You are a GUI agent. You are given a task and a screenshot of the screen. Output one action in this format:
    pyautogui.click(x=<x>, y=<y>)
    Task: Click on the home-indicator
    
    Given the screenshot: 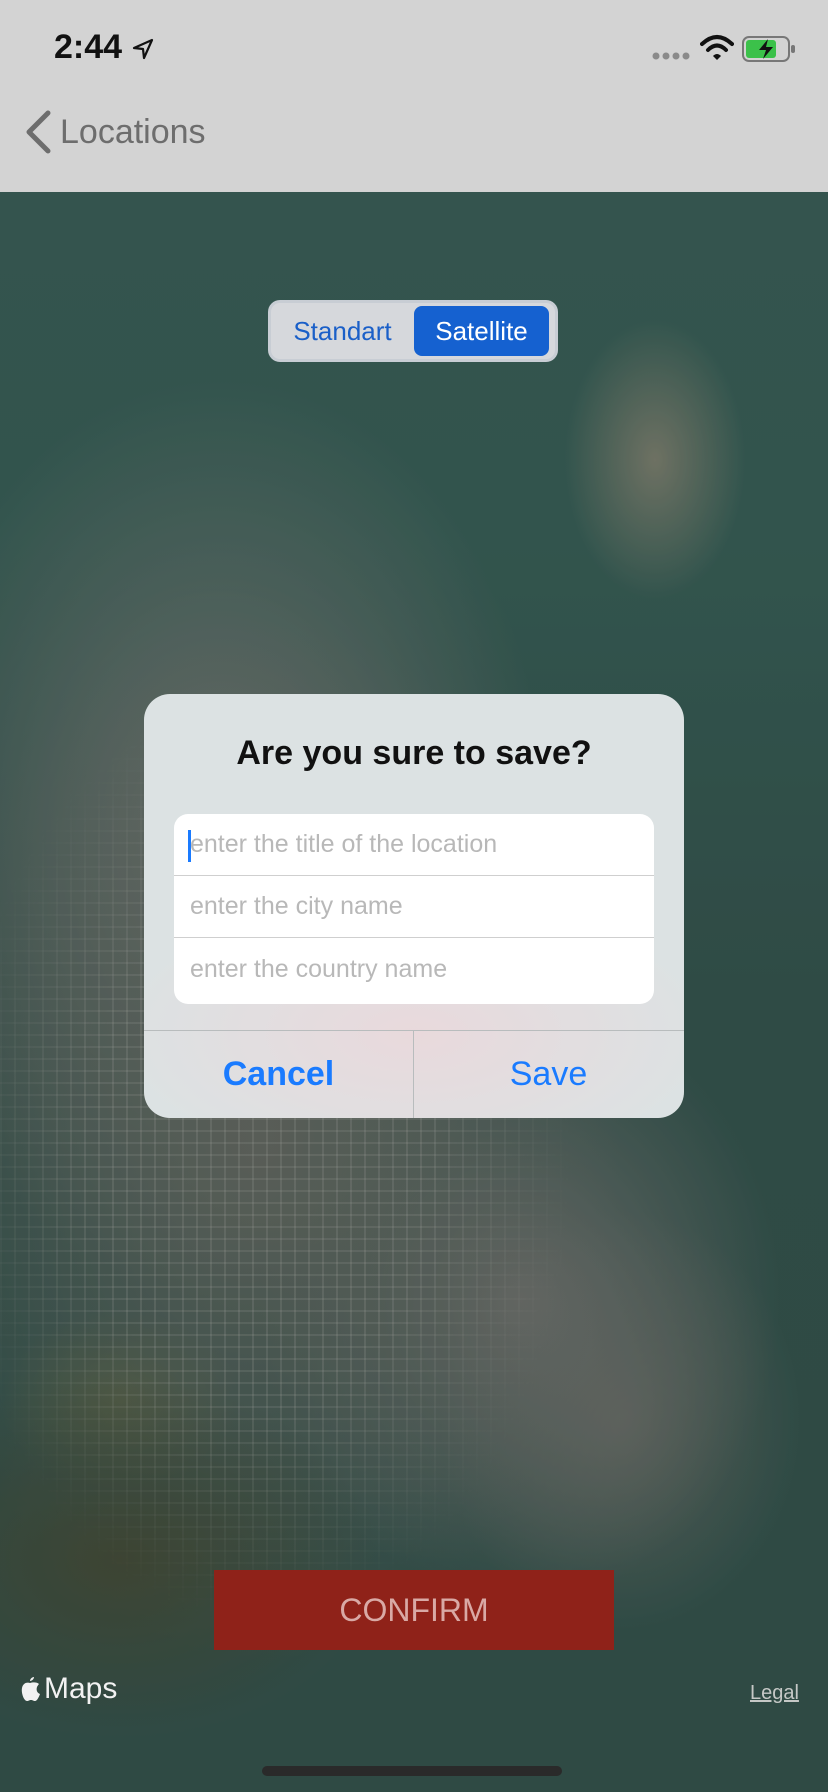 What is the action you would take?
    pyautogui.click(x=412, y=1771)
    